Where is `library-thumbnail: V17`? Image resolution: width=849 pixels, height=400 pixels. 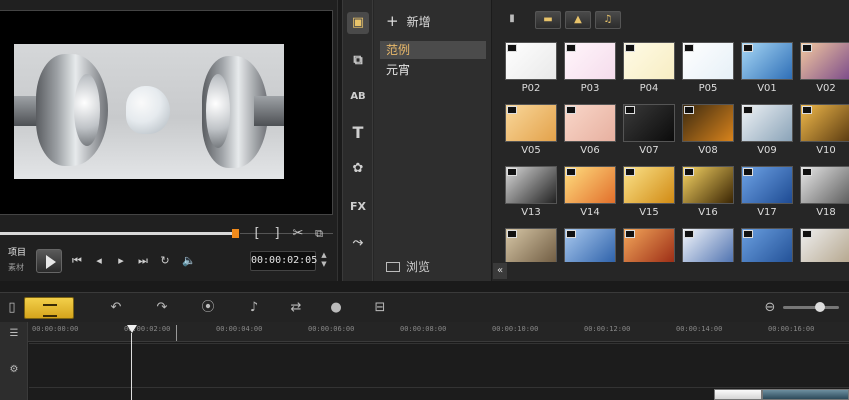
library-thumbnail: V17 is located at coordinates (767, 193).